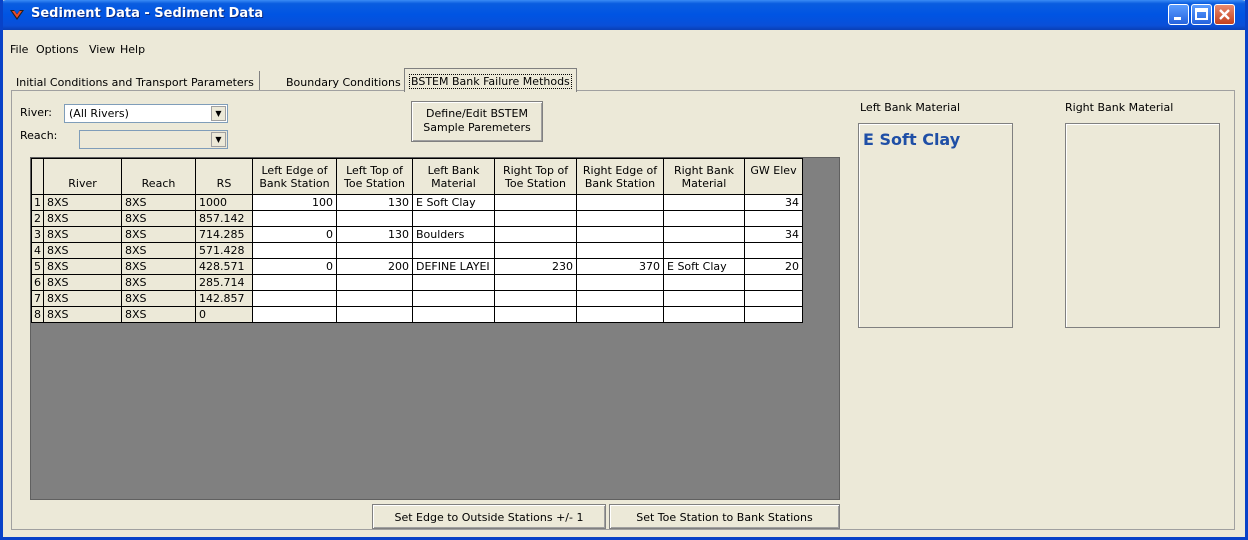 This screenshot has width=1248, height=540. What do you see at coordinates (1201, 14) in the screenshot?
I see `maximize-button` at bounding box center [1201, 14].